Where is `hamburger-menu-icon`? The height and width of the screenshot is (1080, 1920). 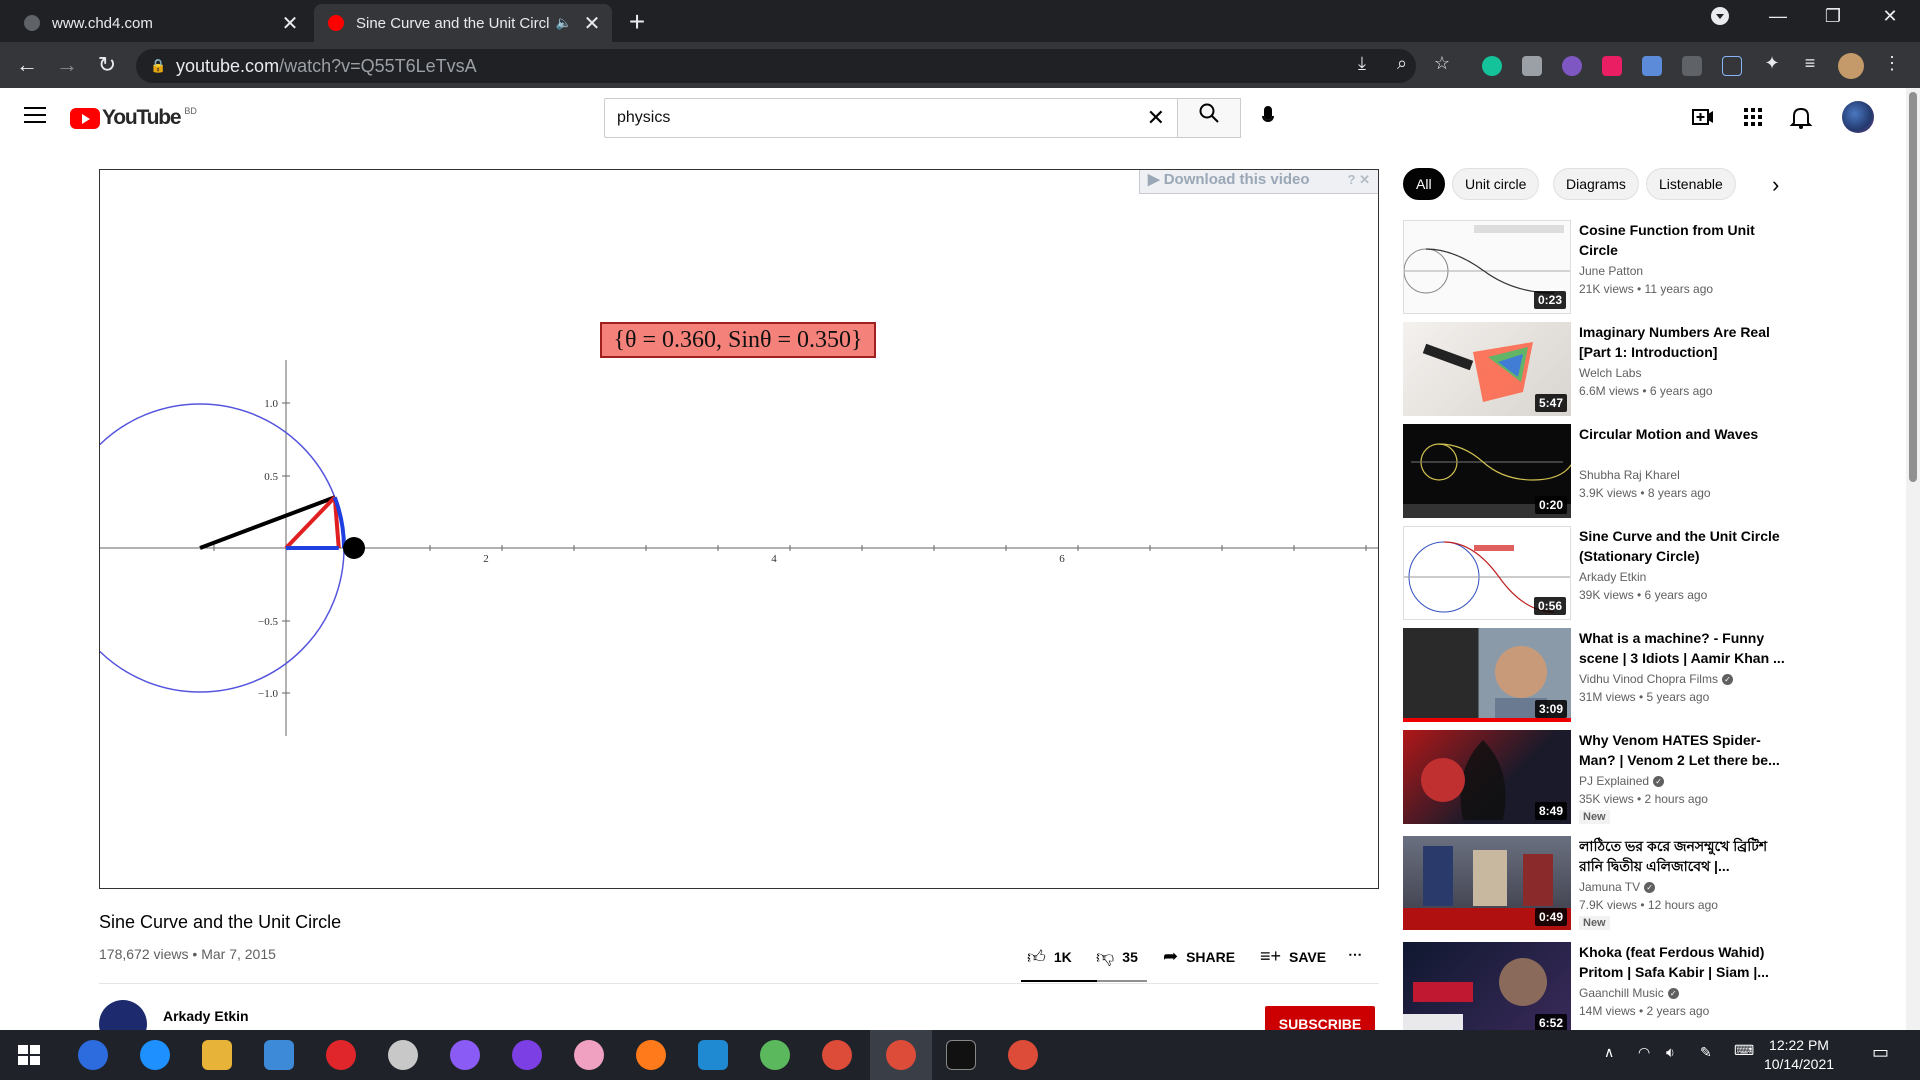
hamburger-menu-icon is located at coordinates (35, 117).